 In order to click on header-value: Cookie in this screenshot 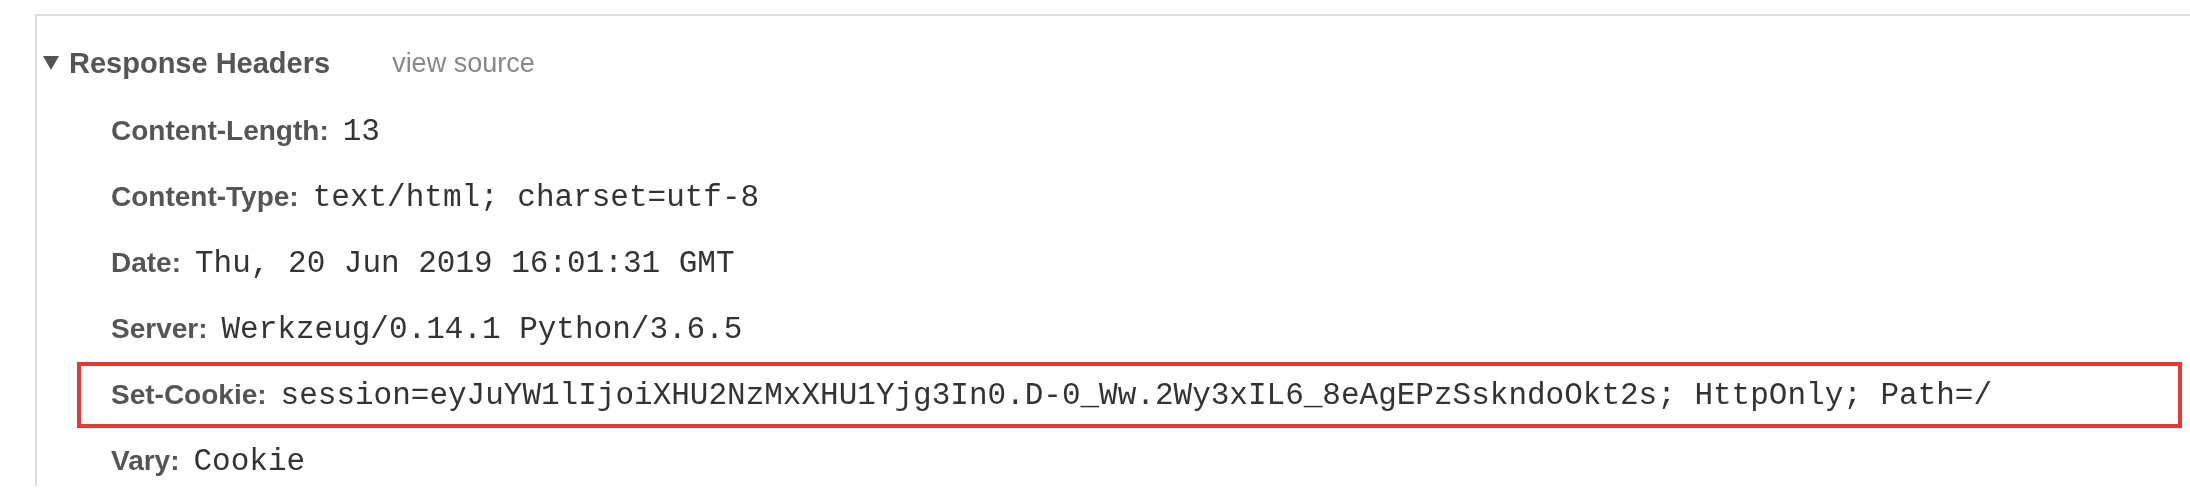, I will do `click(249, 461)`.